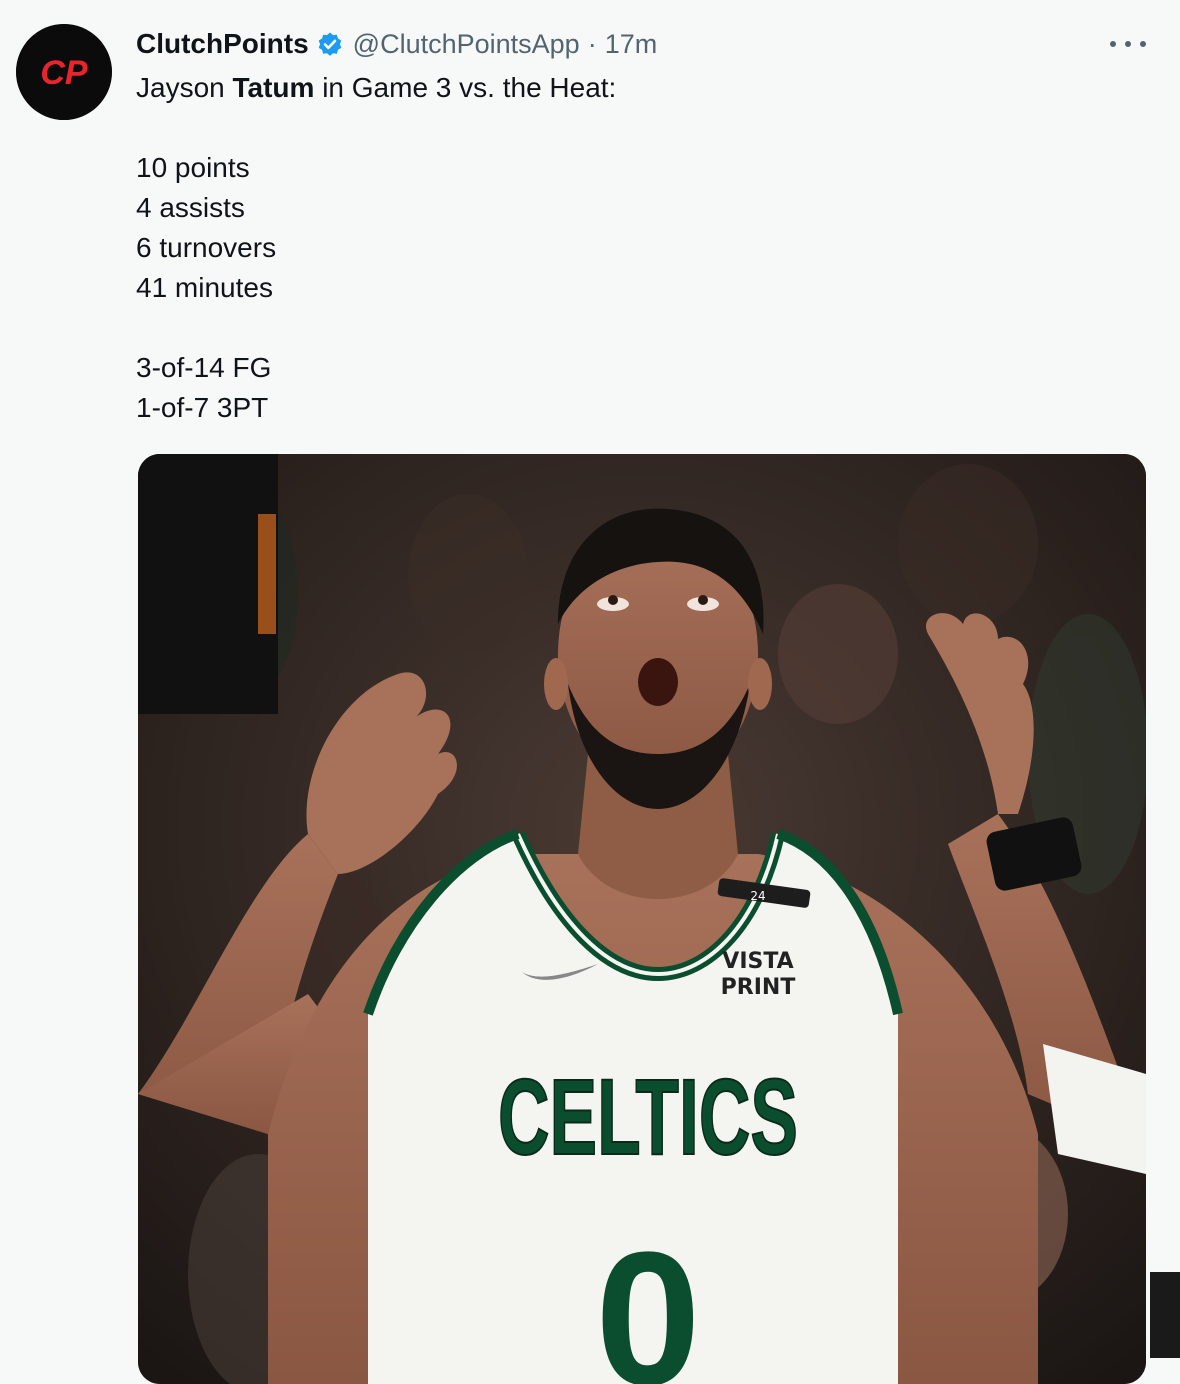 The width and height of the screenshot is (1180, 1384). Describe the element at coordinates (648, 1116) in the screenshot. I see `jersey-wordmark: CELTICS` at that location.